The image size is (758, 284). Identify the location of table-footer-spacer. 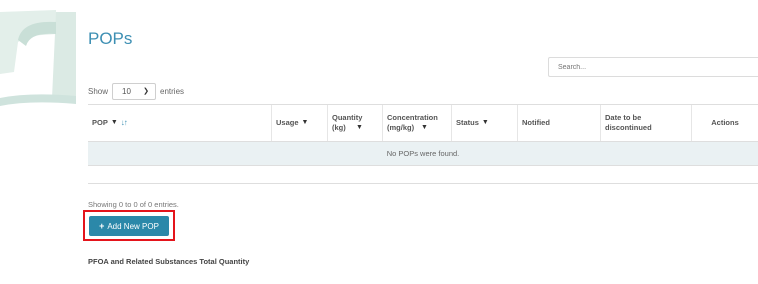
(423, 175).